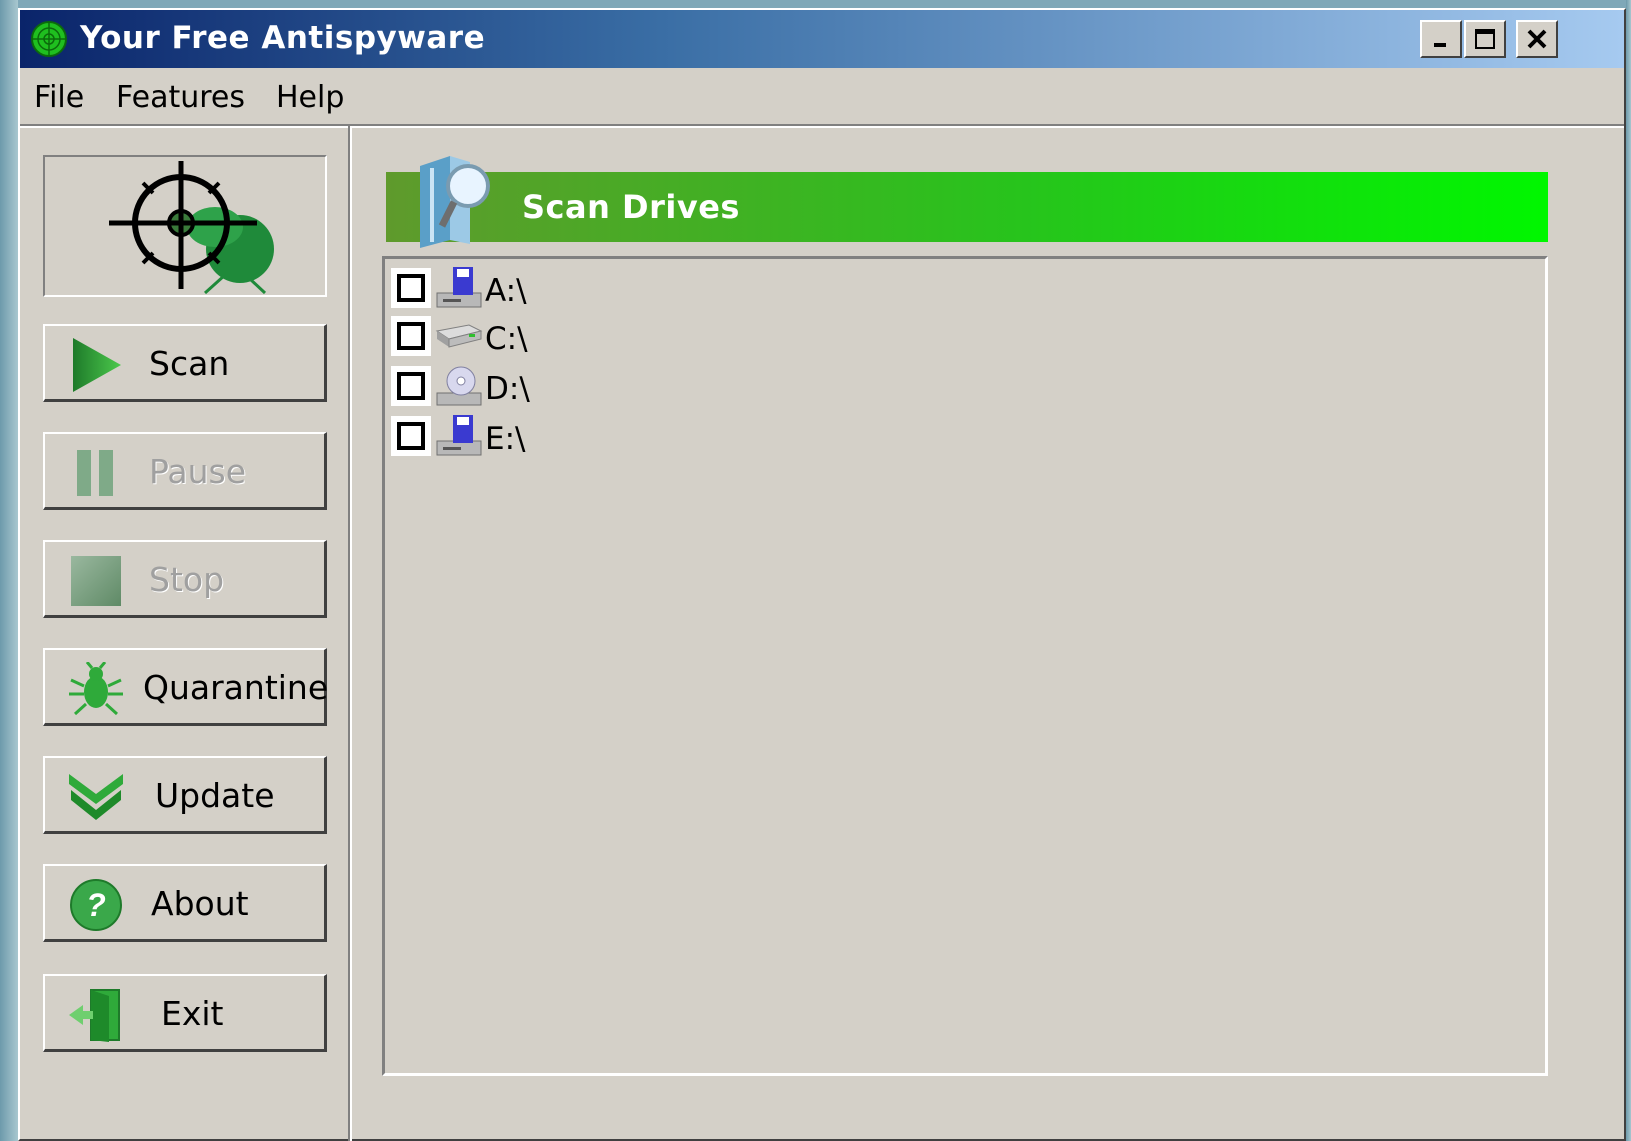 The height and width of the screenshot is (1141, 1631). I want to click on scan-button-label: Scan, so click(189, 363).